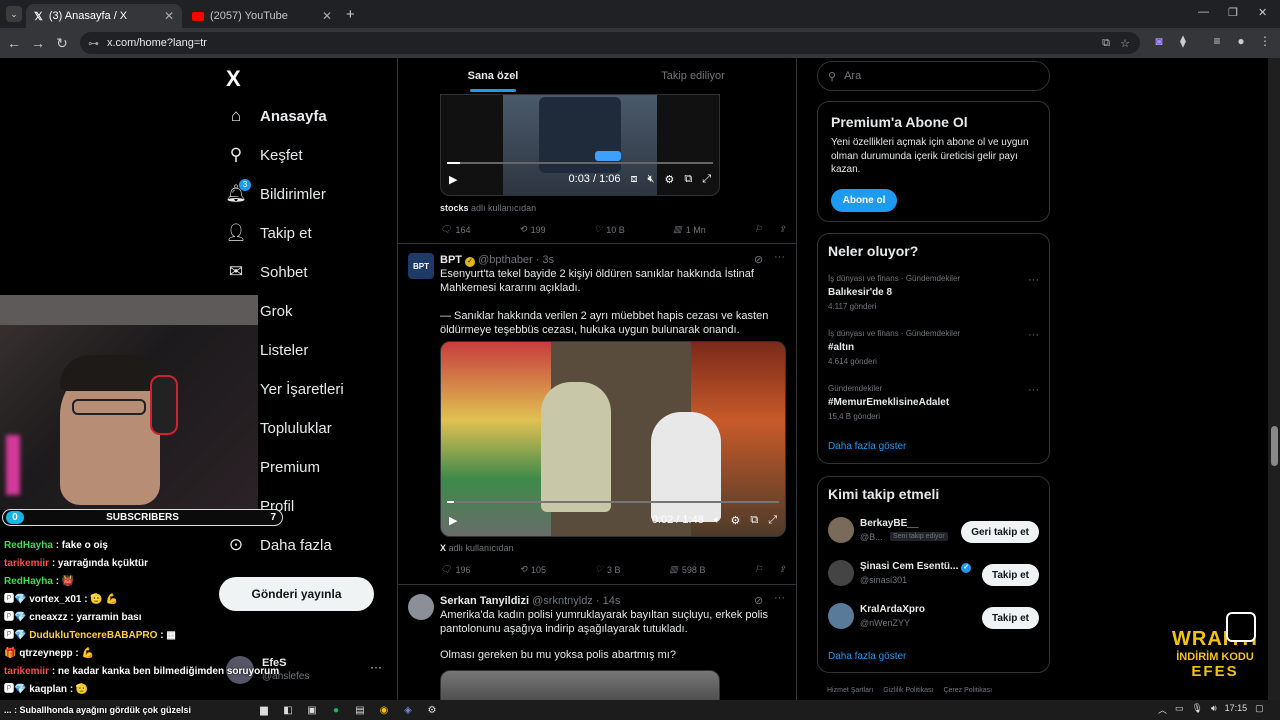  Describe the element at coordinates (451, 260) in the screenshot. I see `author-name: BPT` at that location.